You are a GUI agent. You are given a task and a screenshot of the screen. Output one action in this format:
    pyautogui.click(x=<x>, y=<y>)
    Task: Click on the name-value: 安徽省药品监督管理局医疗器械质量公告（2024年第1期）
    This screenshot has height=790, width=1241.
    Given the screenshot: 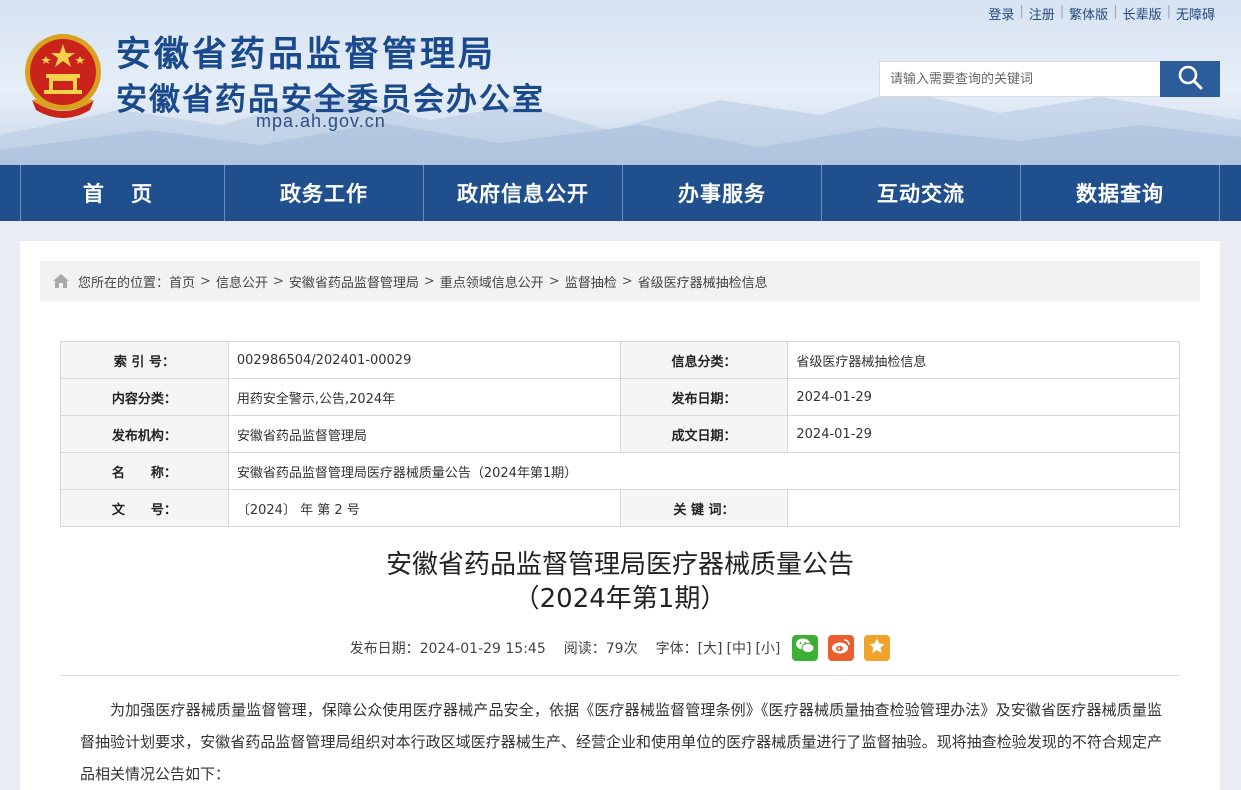 What is the action you would take?
    pyautogui.click(x=704, y=471)
    